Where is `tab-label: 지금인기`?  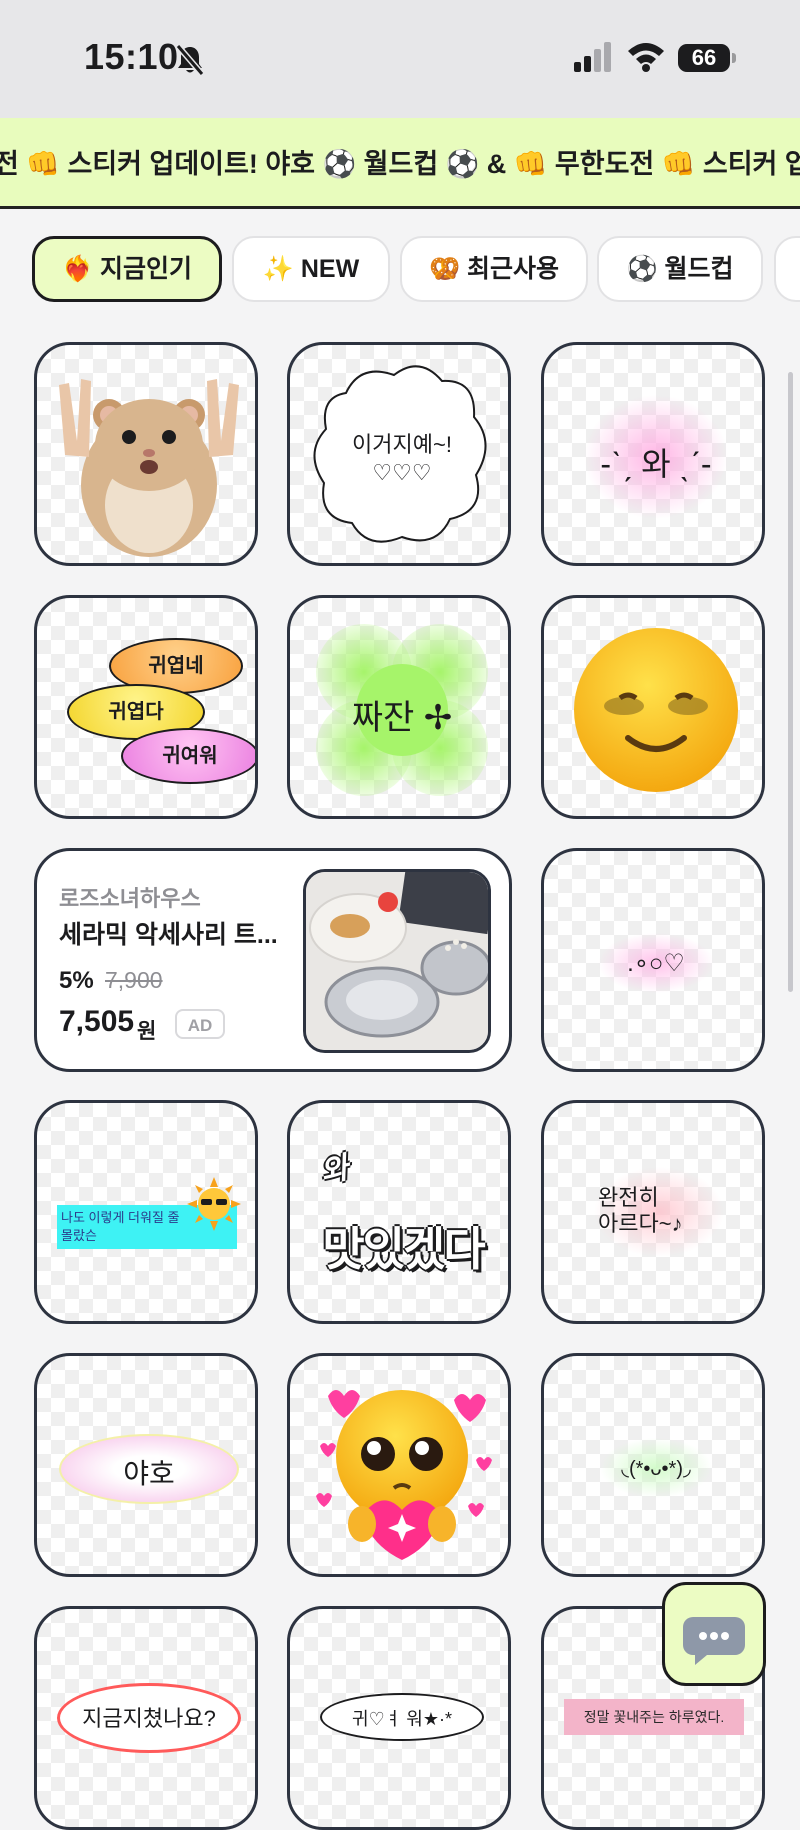
tab-label: 지금인기 is located at coordinates (146, 269).